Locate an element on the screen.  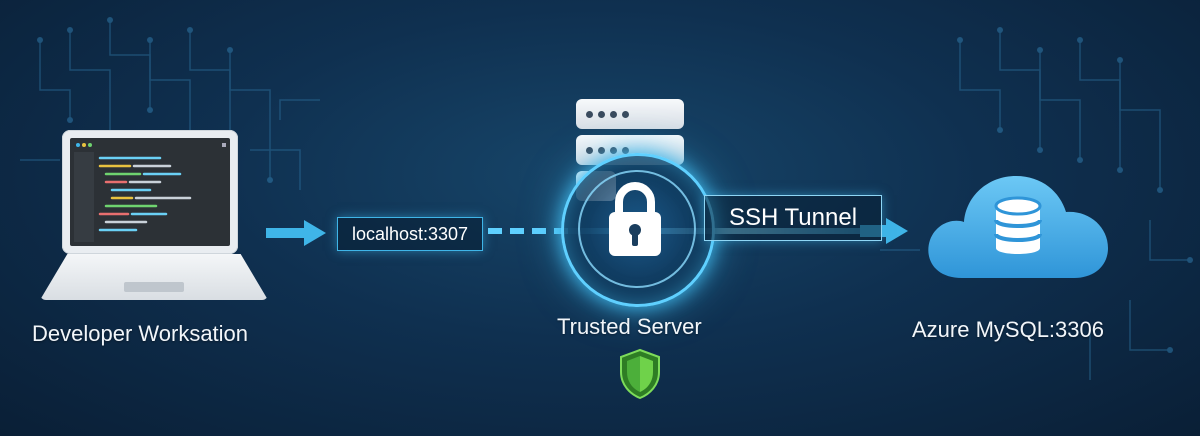
code-editor-display is located at coordinates (150, 192).